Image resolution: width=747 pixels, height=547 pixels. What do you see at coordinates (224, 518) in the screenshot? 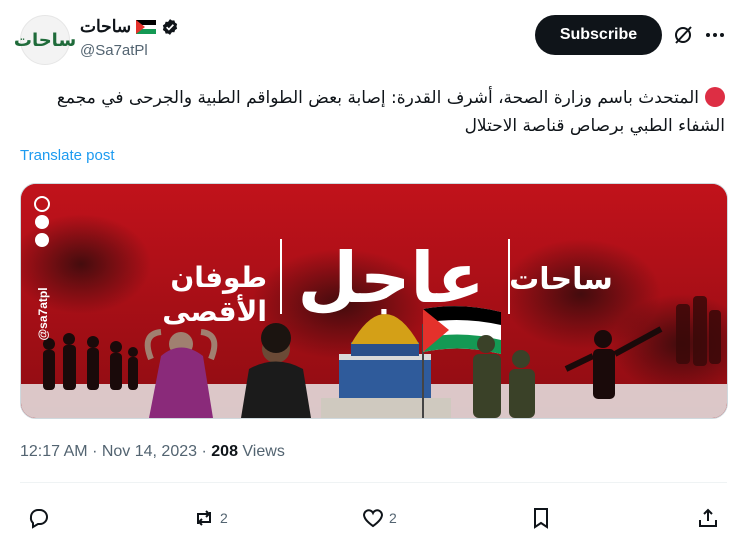
I see `repost-count: 2` at bounding box center [224, 518].